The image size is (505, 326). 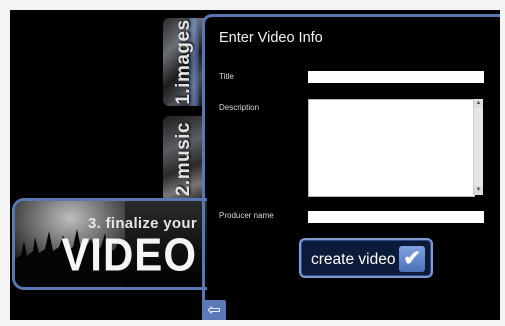 I want to click on step-images-label: 1.images, so click(x=183, y=62).